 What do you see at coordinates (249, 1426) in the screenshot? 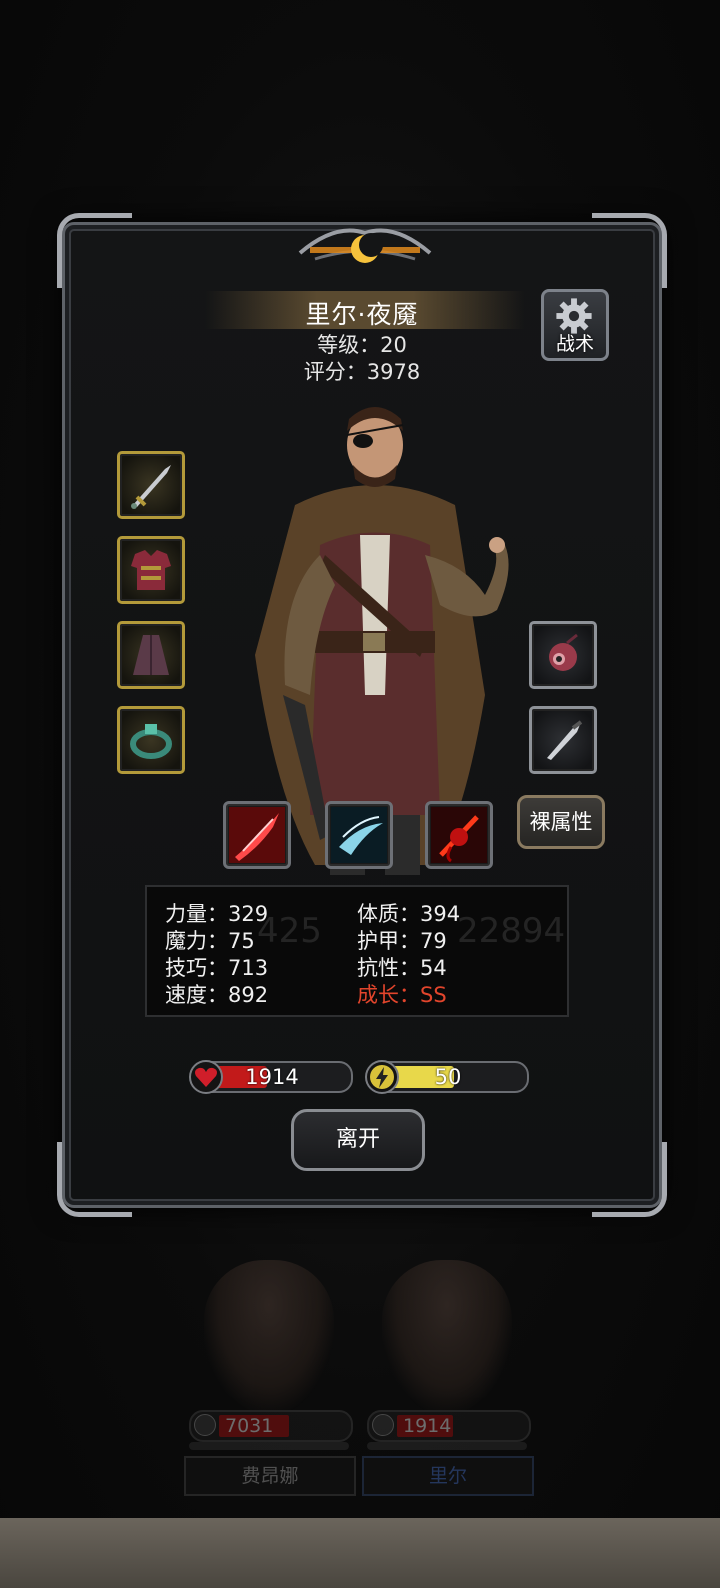
I see `team-member-hp-value: 7031` at bounding box center [249, 1426].